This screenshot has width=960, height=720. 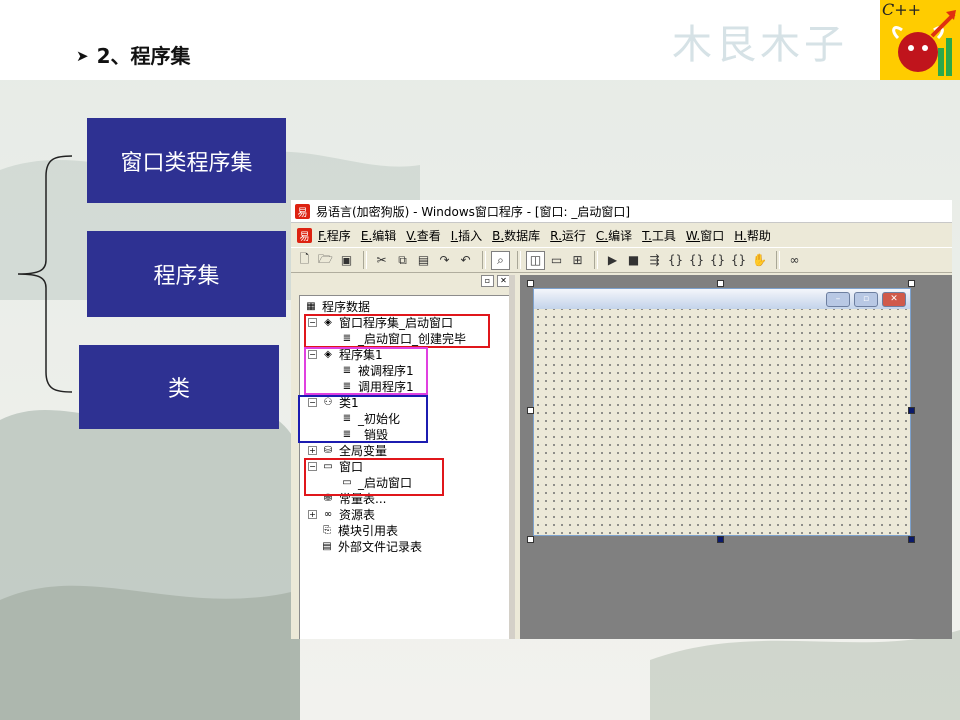 I want to click on new-file-icon: 🗋, so click(x=304, y=260).